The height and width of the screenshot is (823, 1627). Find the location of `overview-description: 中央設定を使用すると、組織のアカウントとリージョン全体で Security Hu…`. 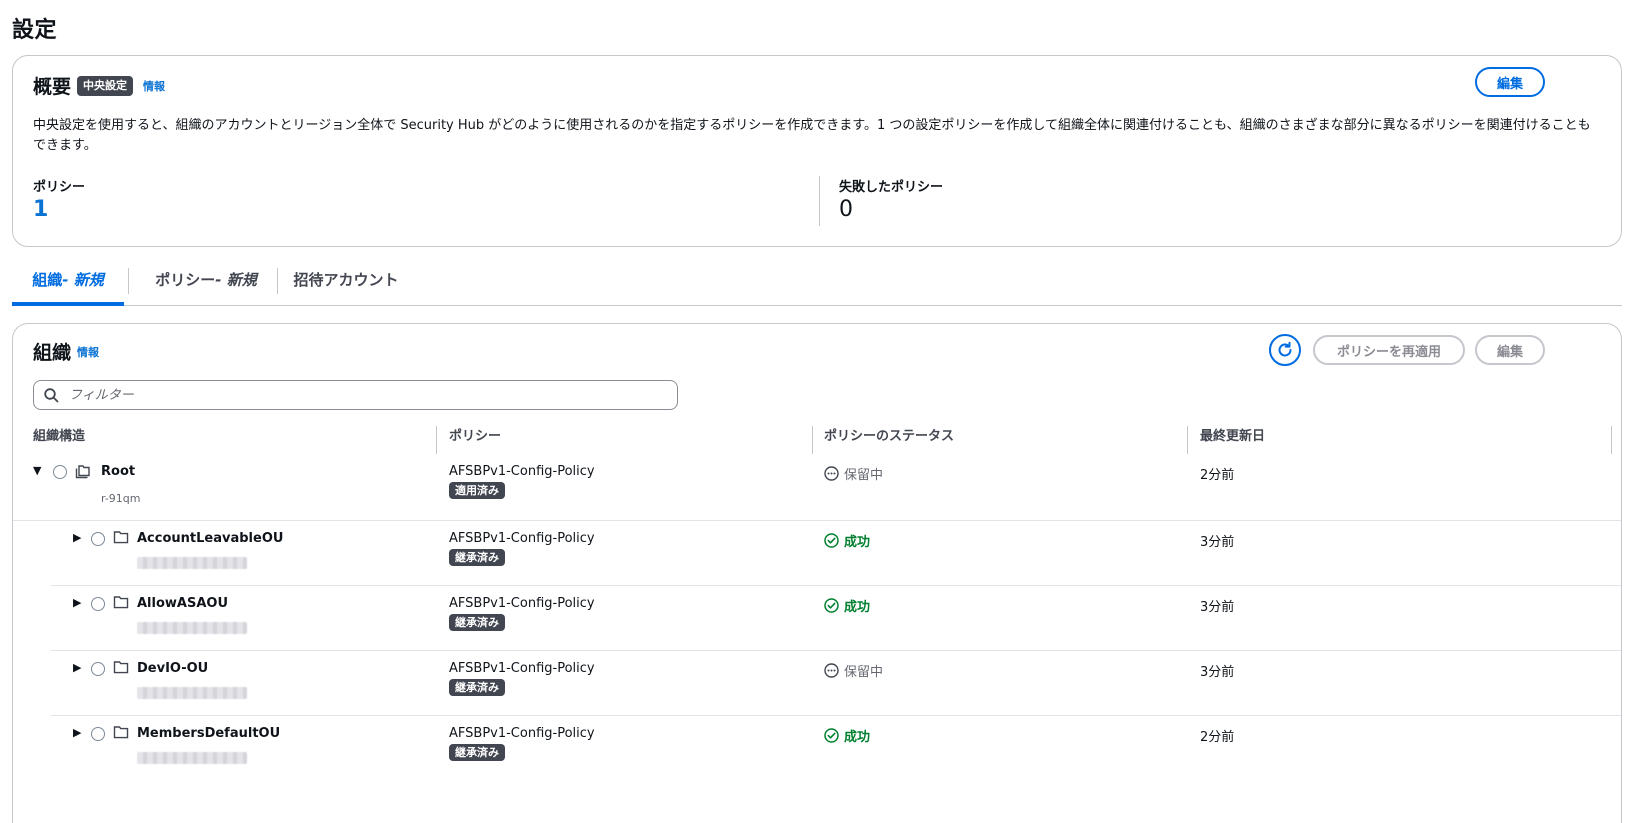

overview-description: 中央設定を使用すると、組織のアカウントとリージョン全体で Security Hu… is located at coordinates (812, 135).